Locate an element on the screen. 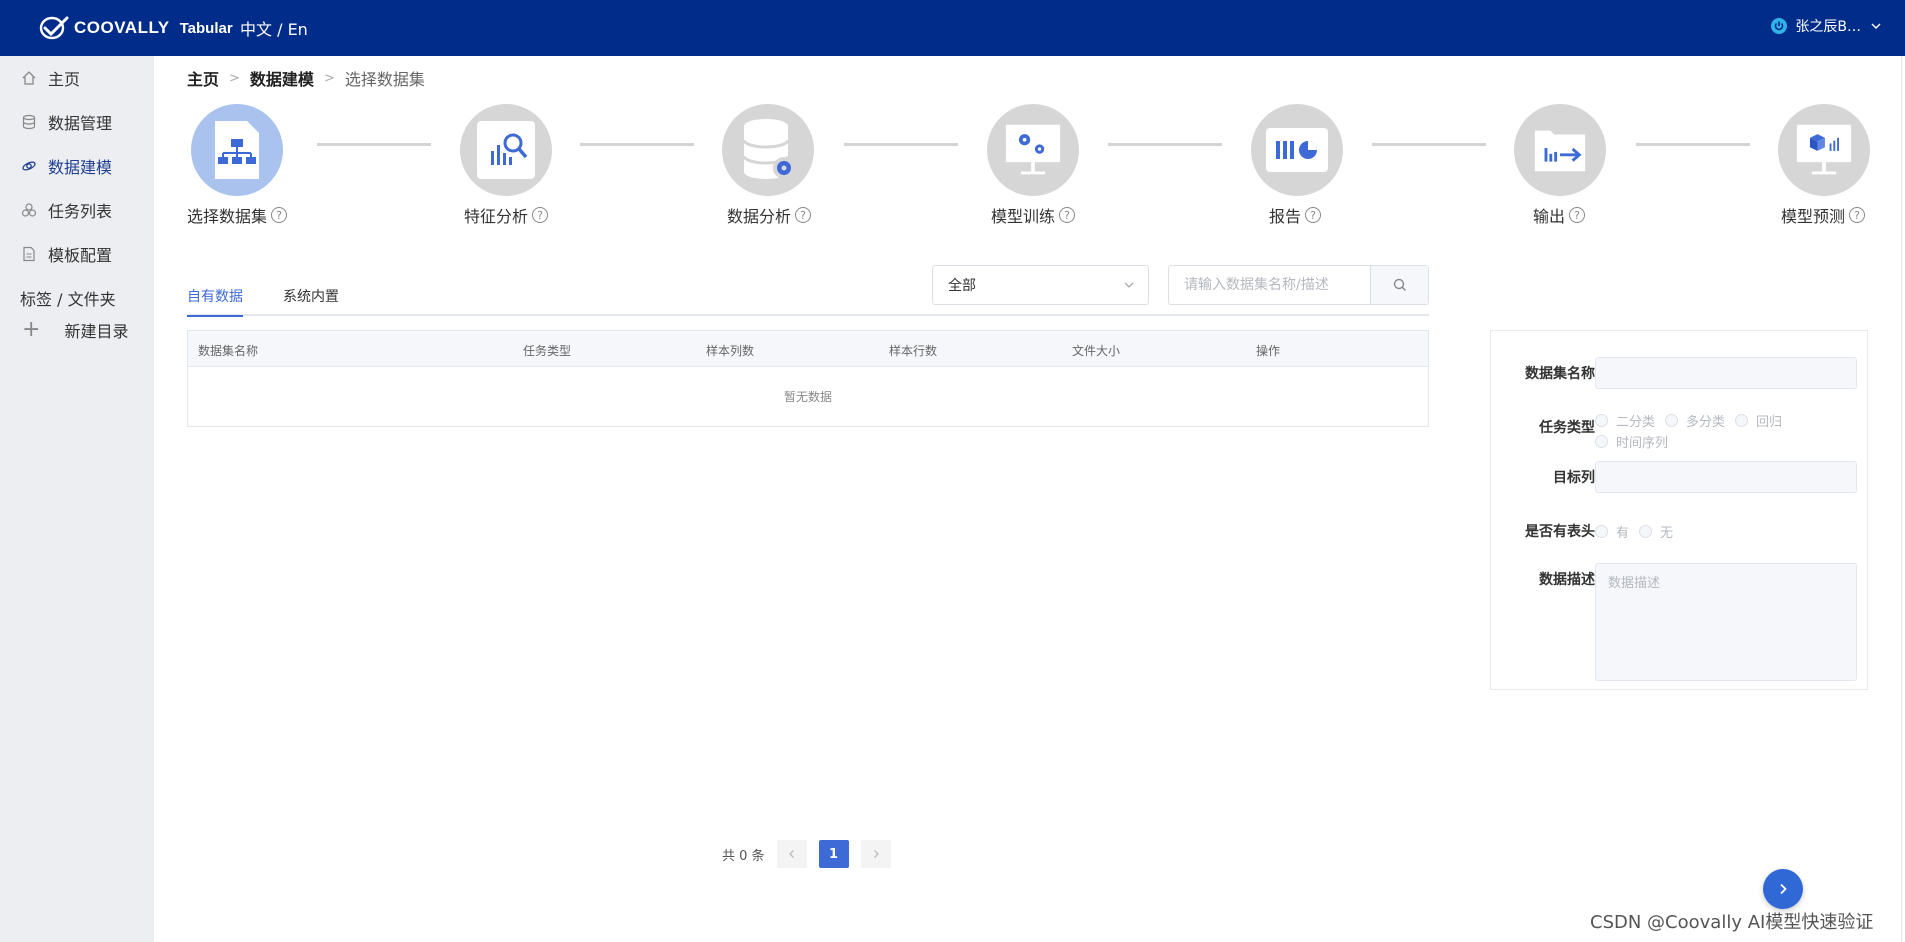 This screenshot has width=1905, height=942. sidebar-item-template-config: 模板配置 is located at coordinates (77, 254).